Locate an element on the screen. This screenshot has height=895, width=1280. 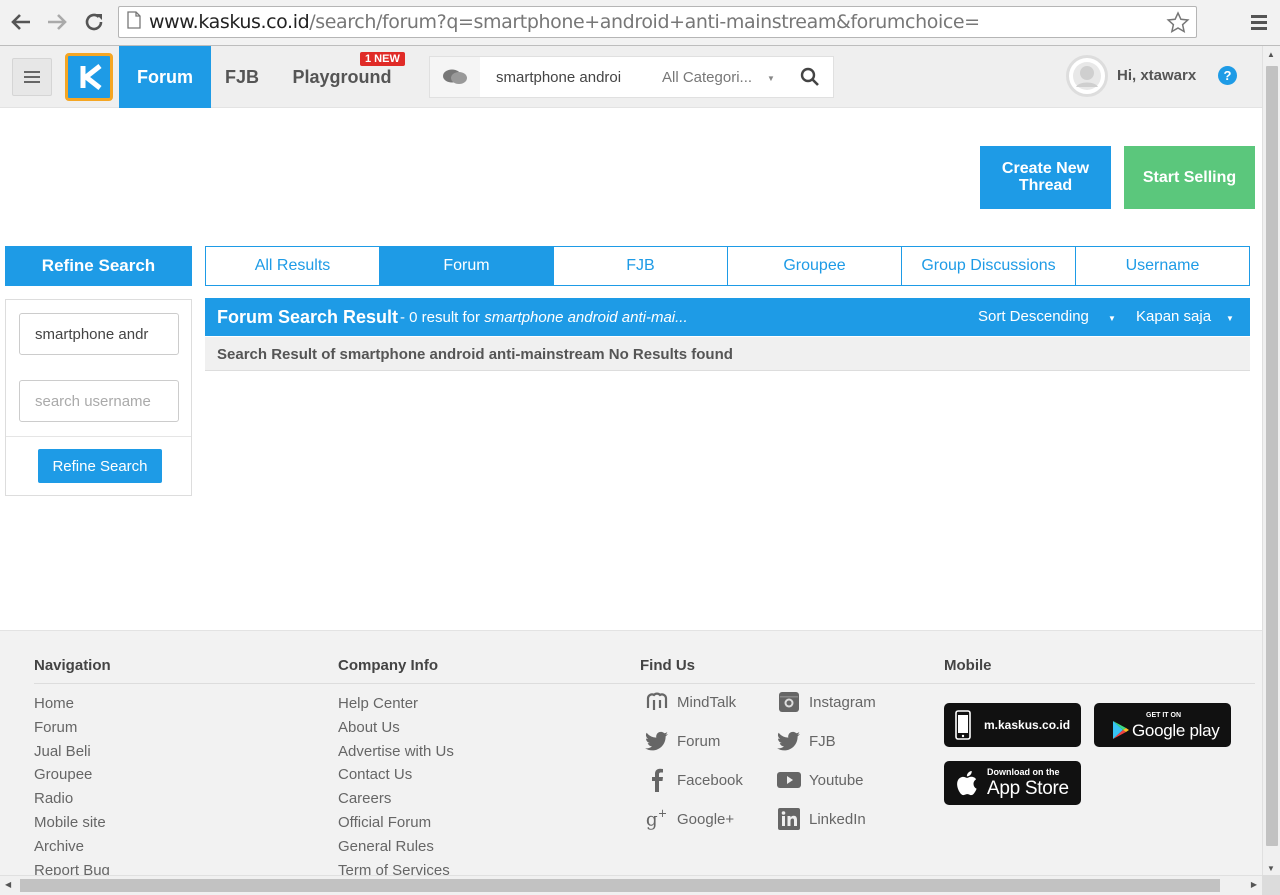
footer-company-title: Company Info is located at coordinates (388, 665).